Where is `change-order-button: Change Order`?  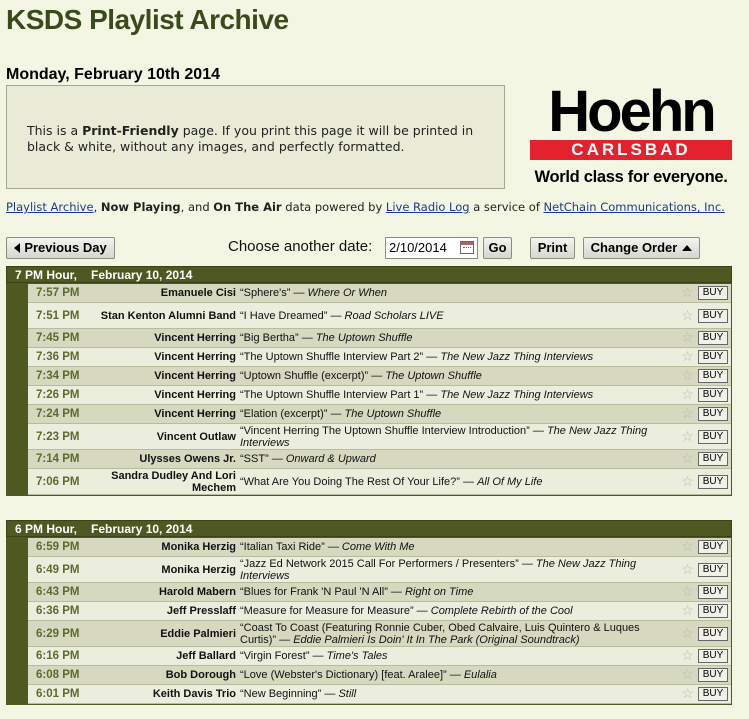
change-order-button: Change Order is located at coordinates (641, 248).